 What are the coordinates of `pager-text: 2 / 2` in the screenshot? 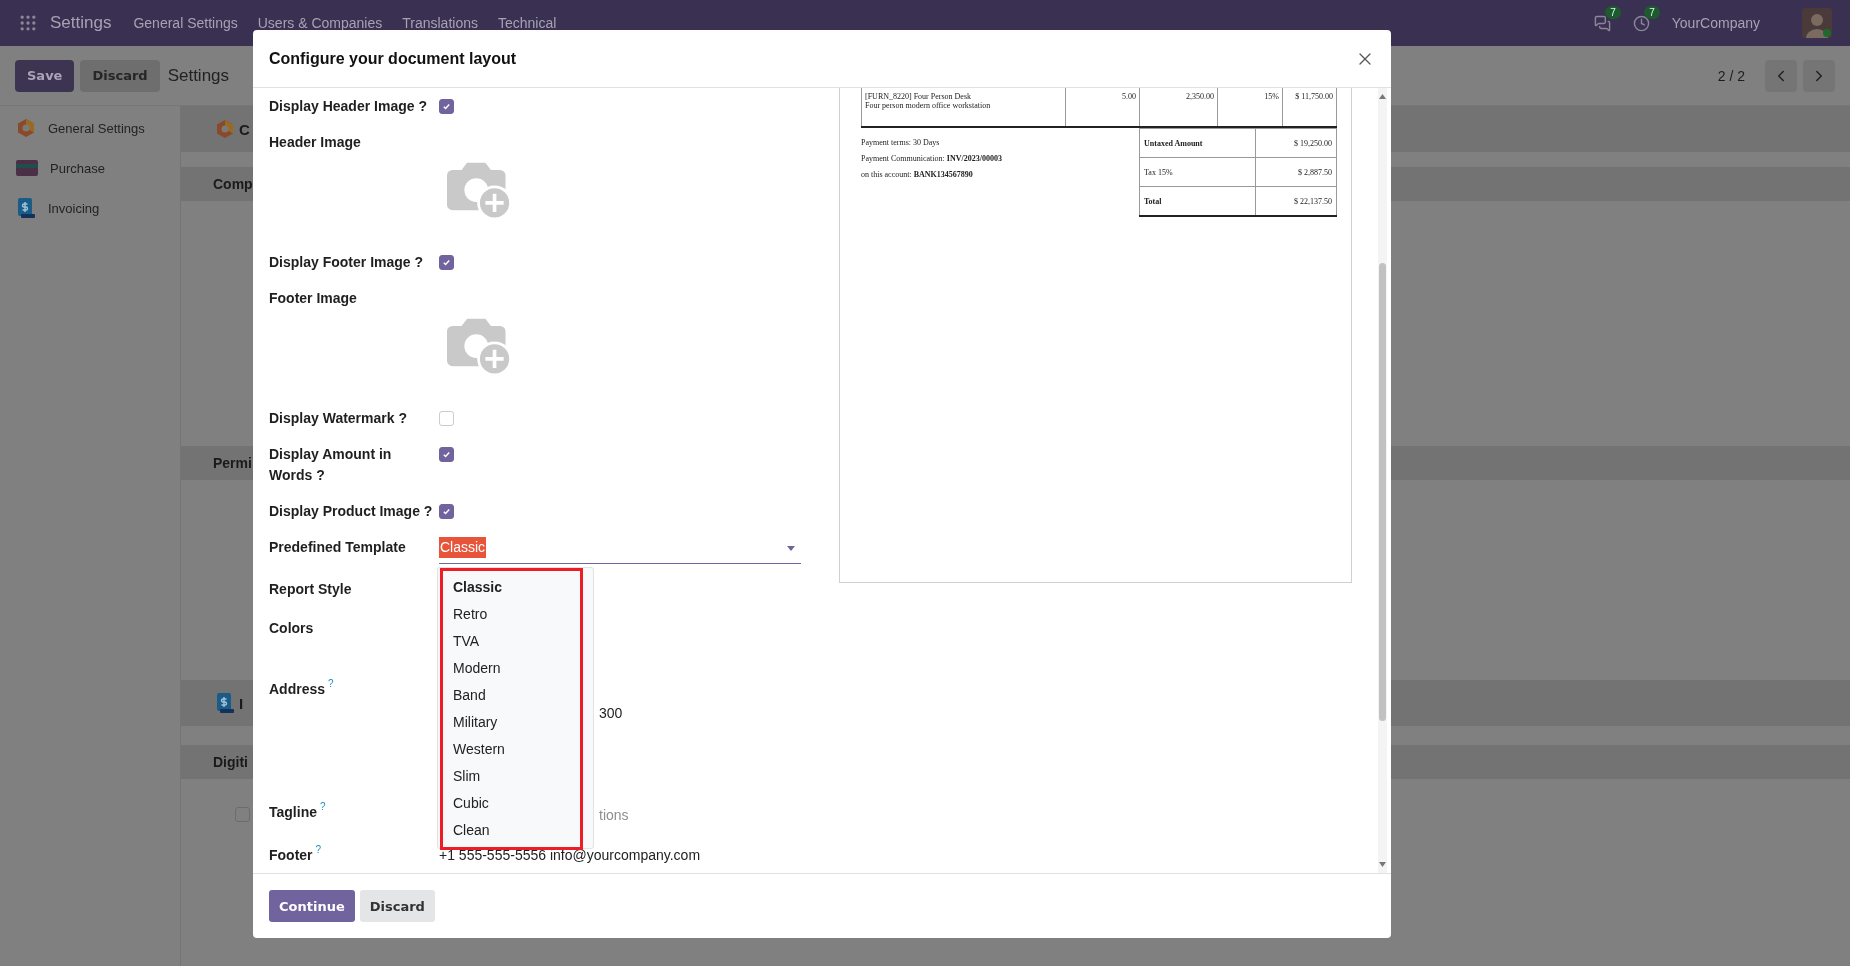 It's located at (1731, 75).